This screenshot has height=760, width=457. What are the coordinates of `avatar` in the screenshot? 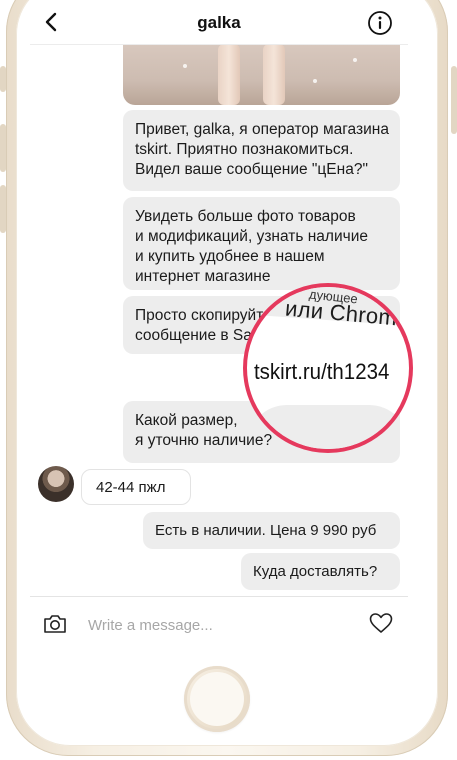 It's located at (56, 484).